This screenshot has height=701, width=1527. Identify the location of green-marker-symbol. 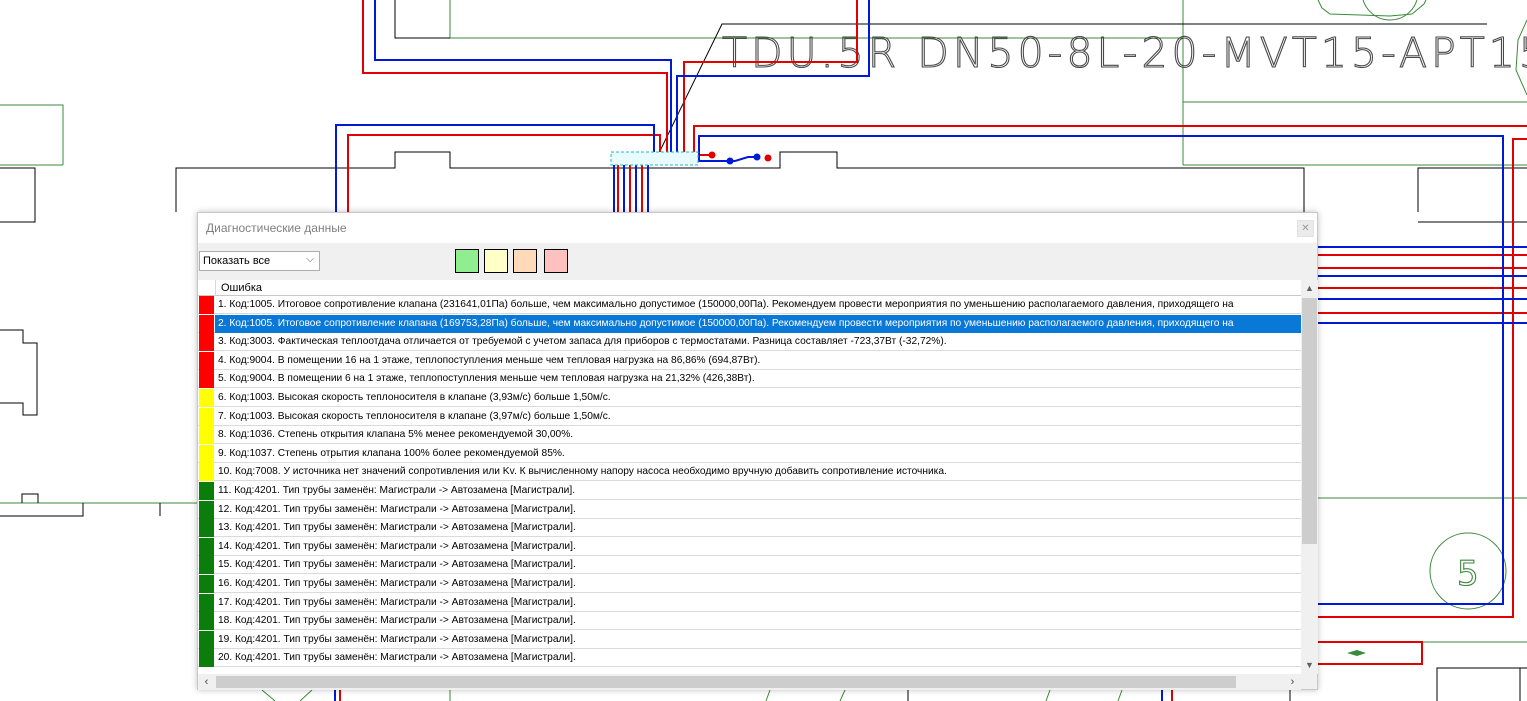
(1356, 653).